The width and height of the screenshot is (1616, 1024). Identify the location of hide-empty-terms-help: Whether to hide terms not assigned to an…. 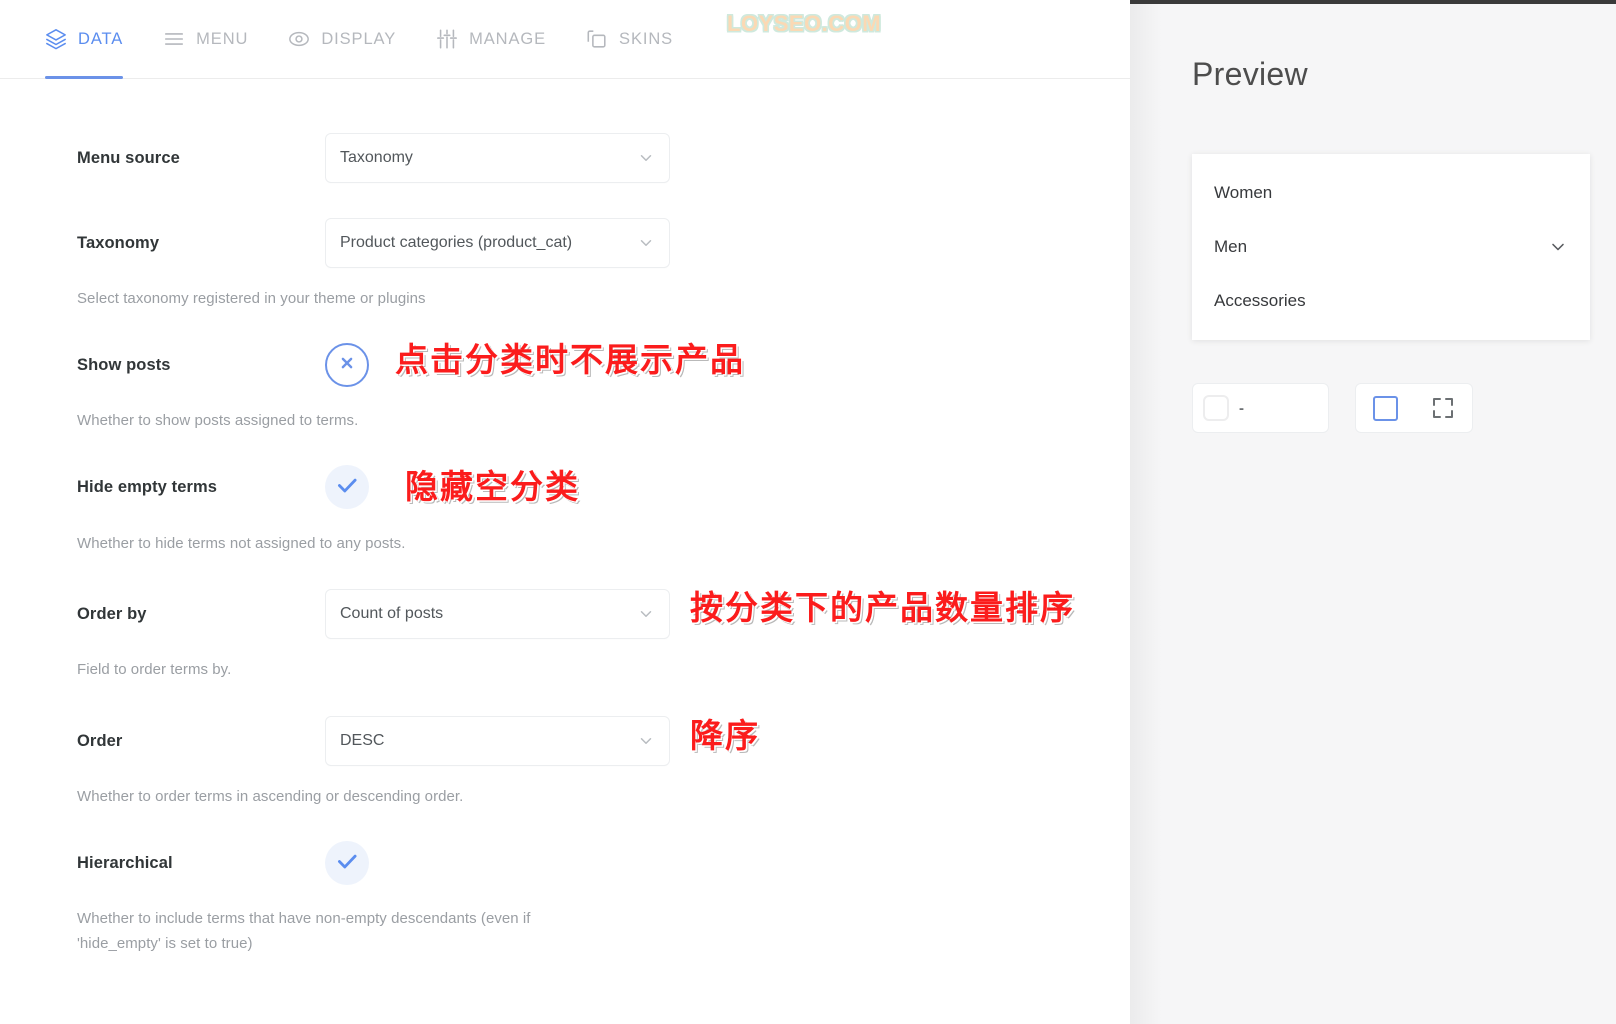
(241, 543).